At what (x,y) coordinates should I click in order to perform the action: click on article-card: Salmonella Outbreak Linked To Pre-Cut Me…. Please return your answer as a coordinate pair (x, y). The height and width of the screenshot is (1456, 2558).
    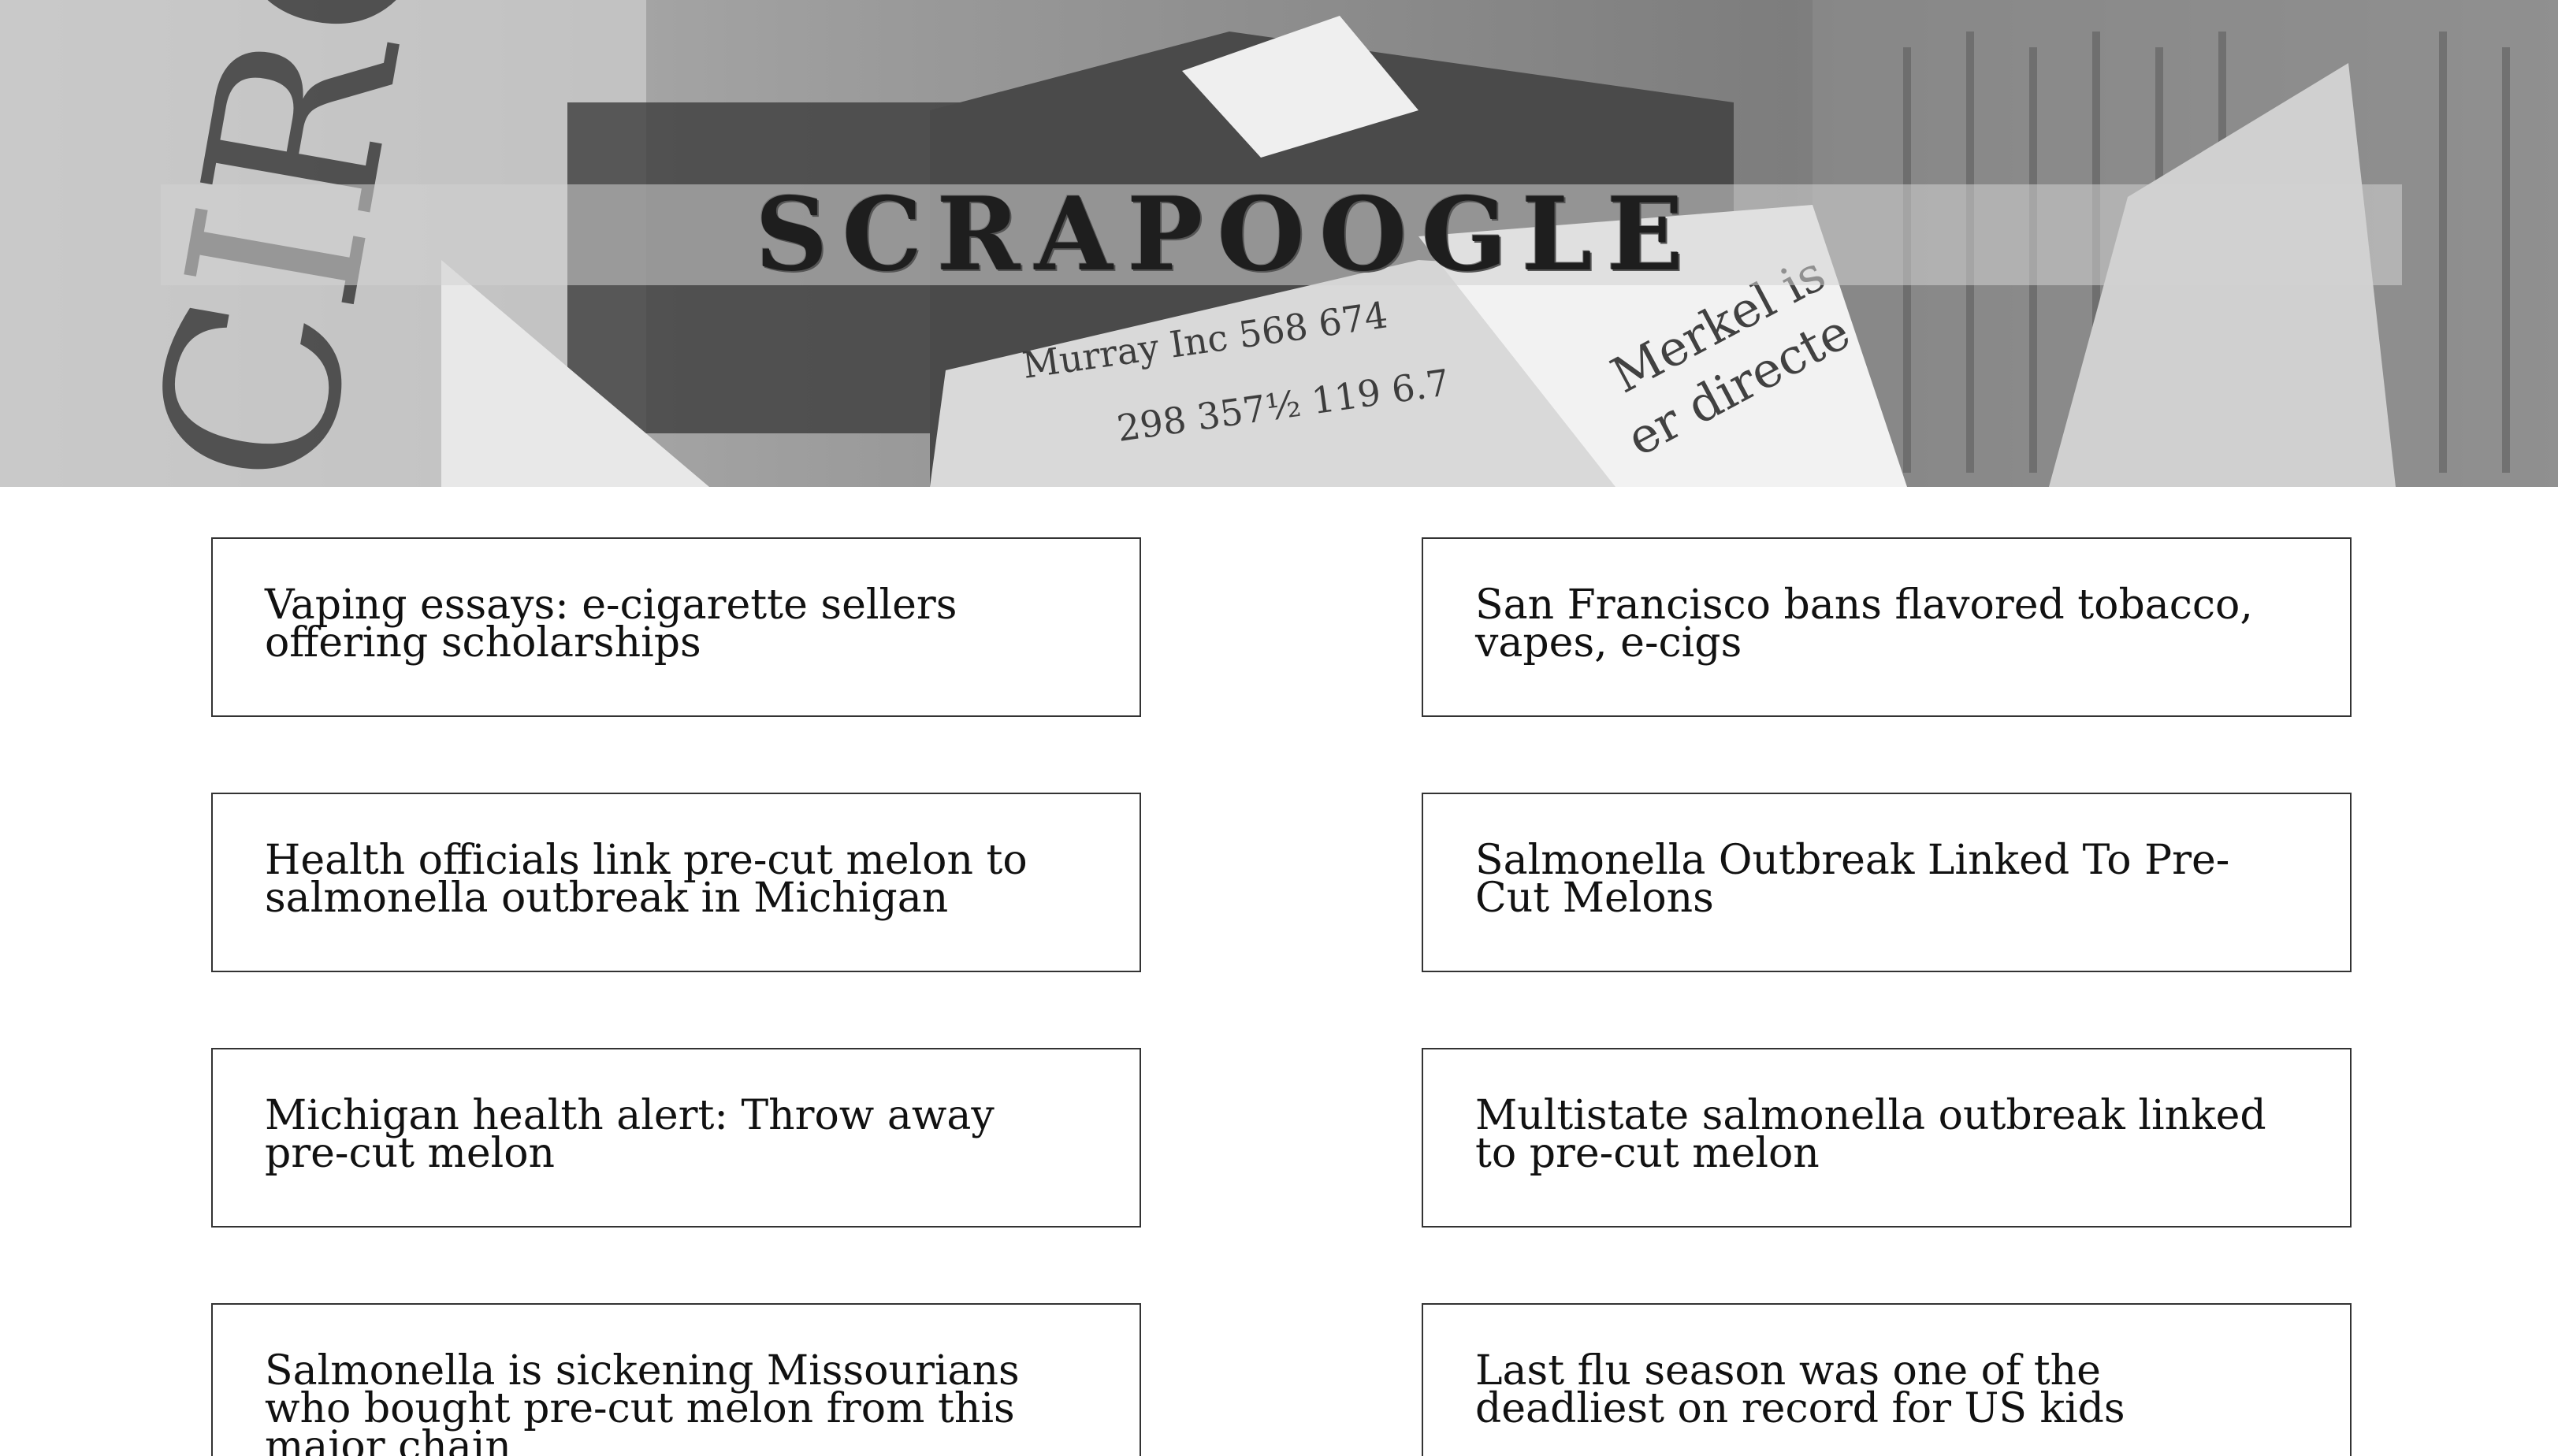
    Looking at the image, I should click on (1887, 882).